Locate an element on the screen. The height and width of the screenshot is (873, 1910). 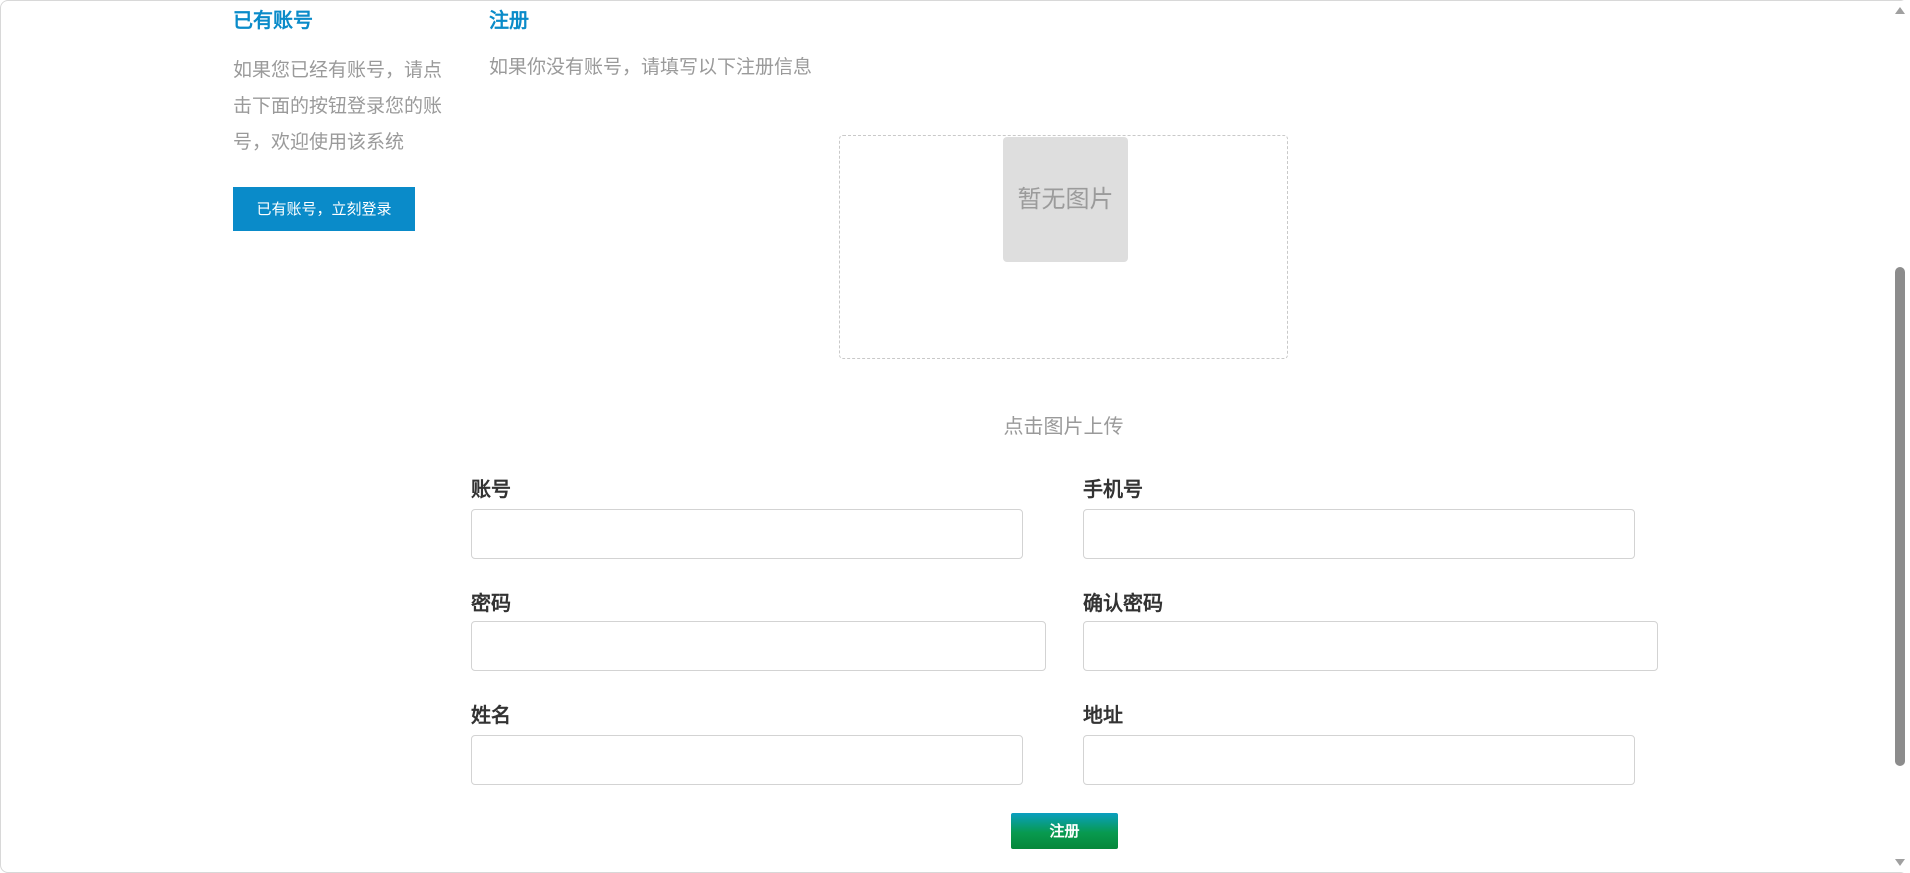
scroll-down-arrow-icon is located at coordinates (1900, 862).